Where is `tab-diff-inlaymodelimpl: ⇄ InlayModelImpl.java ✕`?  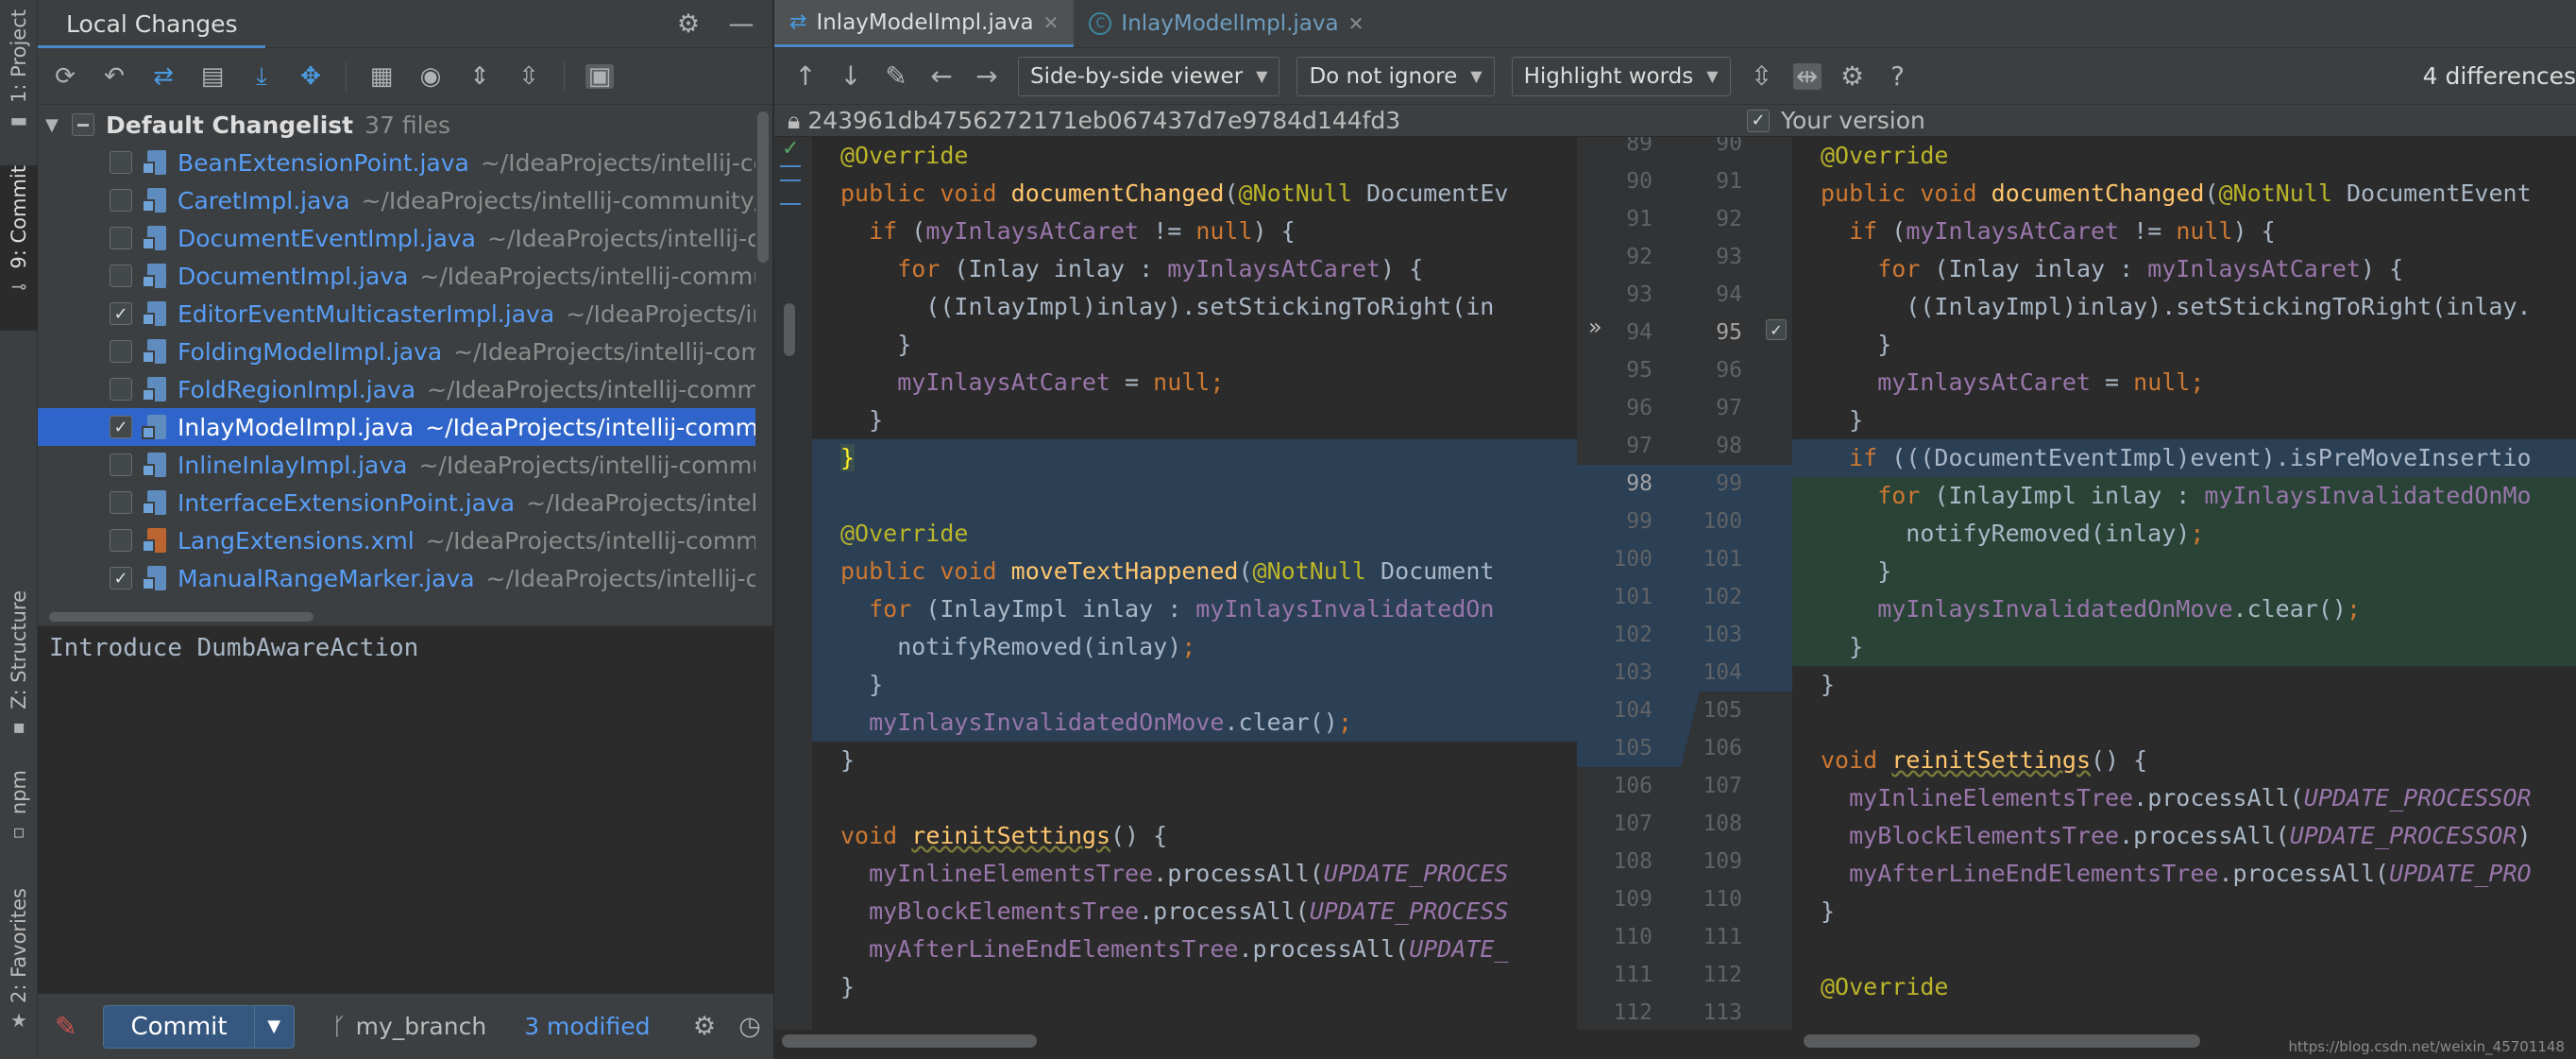 tab-diff-inlaymodelimpl: ⇄ InlayModelImpl.java ✕ is located at coordinates (924, 24).